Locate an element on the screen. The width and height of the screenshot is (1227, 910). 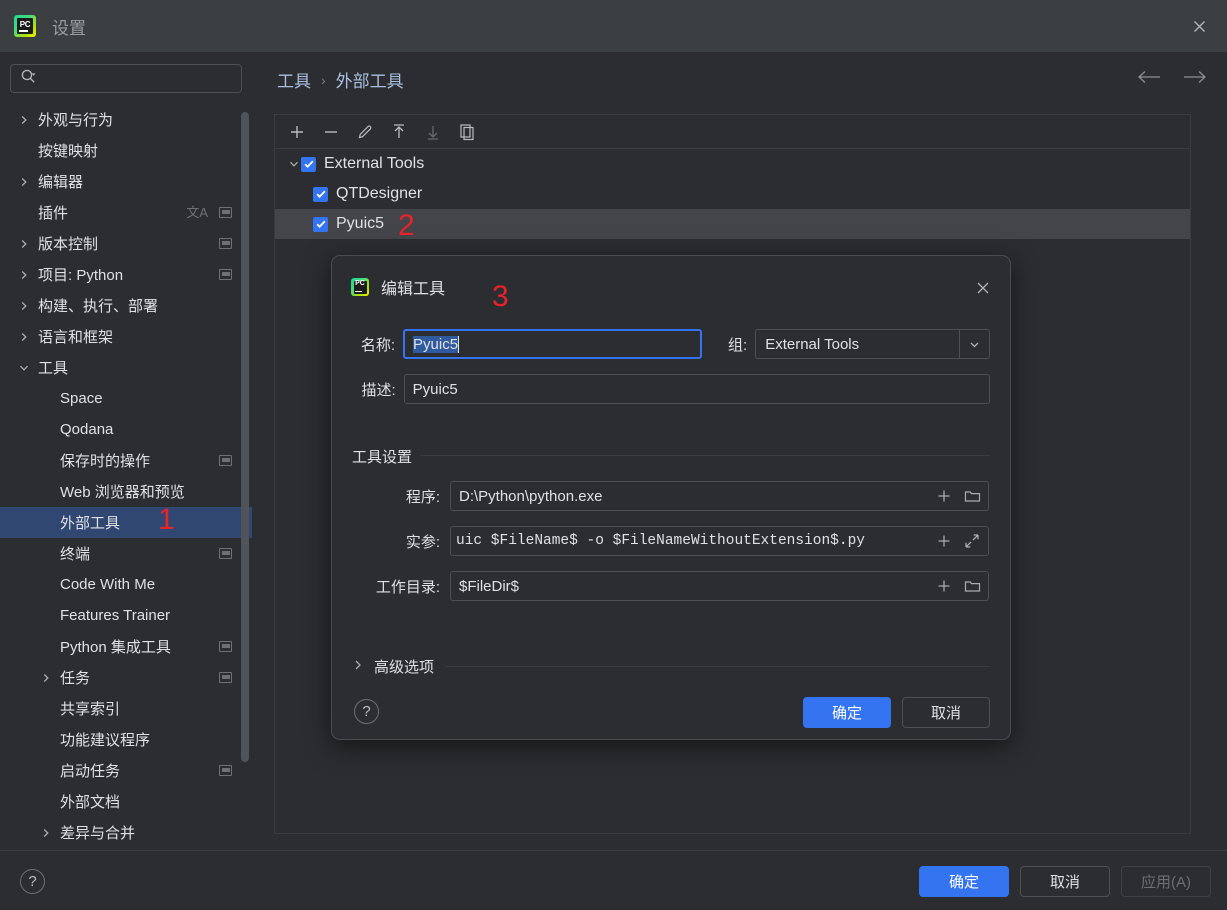
sidebar-item-16: Features Trainer is located at coordinates (126, 615).